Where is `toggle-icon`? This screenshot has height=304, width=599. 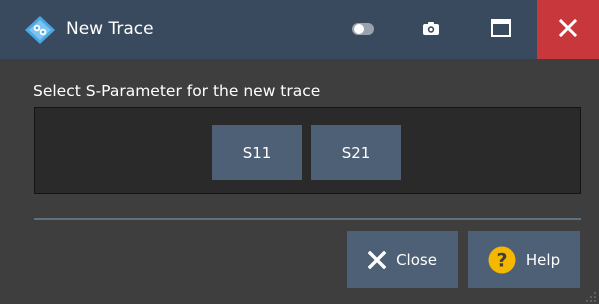
toggle-icon is located at coordinates (363, 29).